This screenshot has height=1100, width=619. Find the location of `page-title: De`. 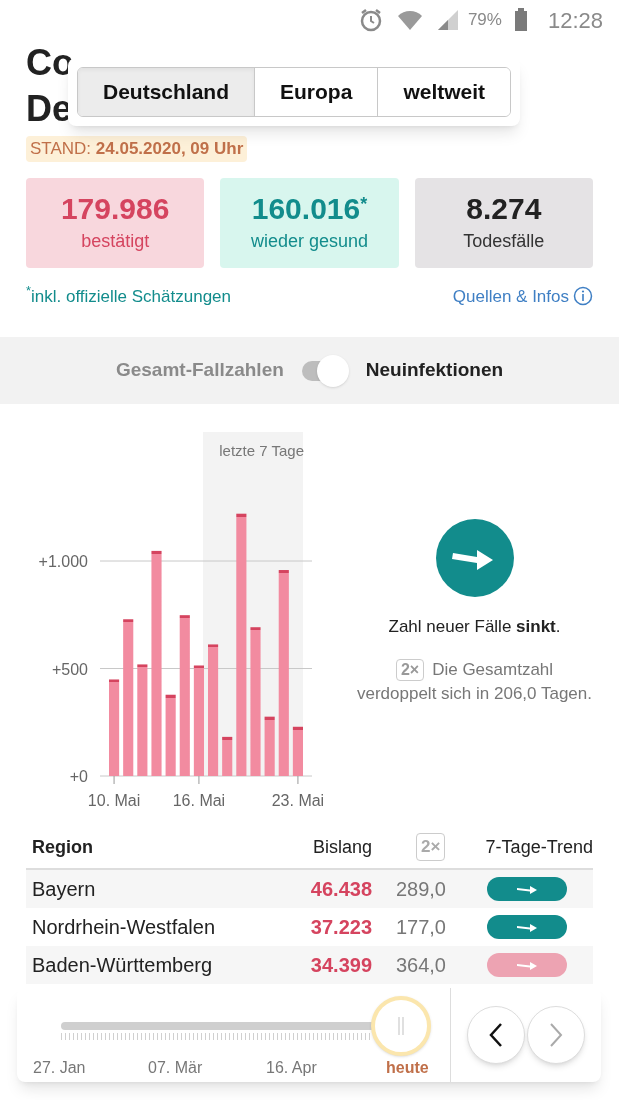

page-title: De is located at coordinates (49, 109).